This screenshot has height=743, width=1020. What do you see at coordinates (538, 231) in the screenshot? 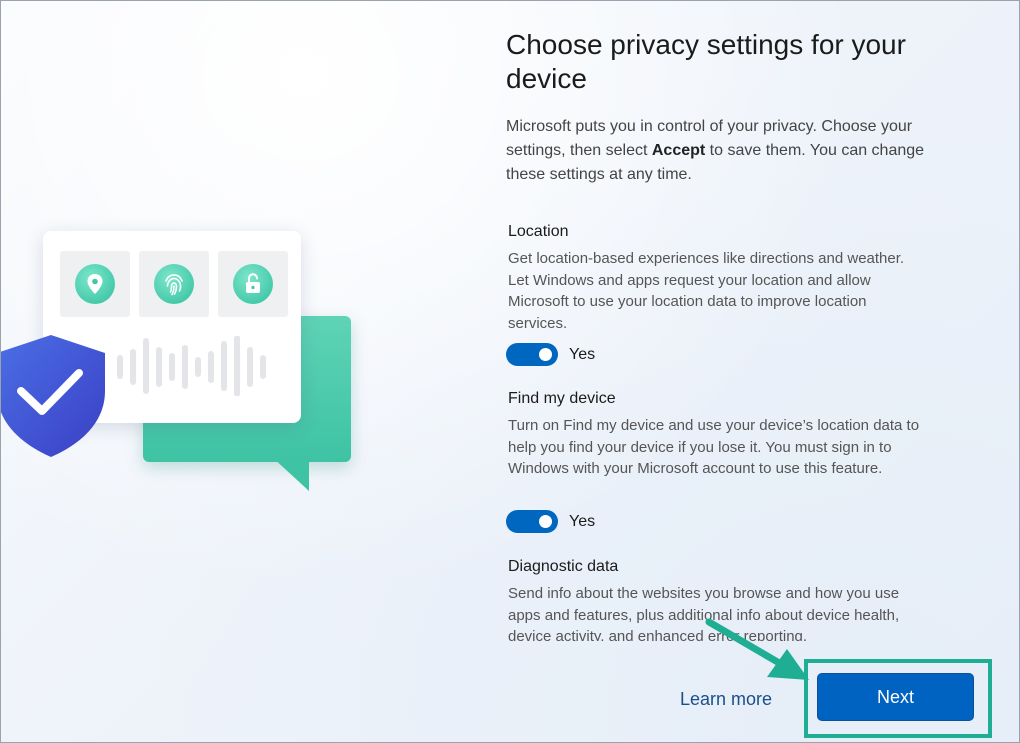
I see `location-heading: Location` at bounding box center [538, 231].